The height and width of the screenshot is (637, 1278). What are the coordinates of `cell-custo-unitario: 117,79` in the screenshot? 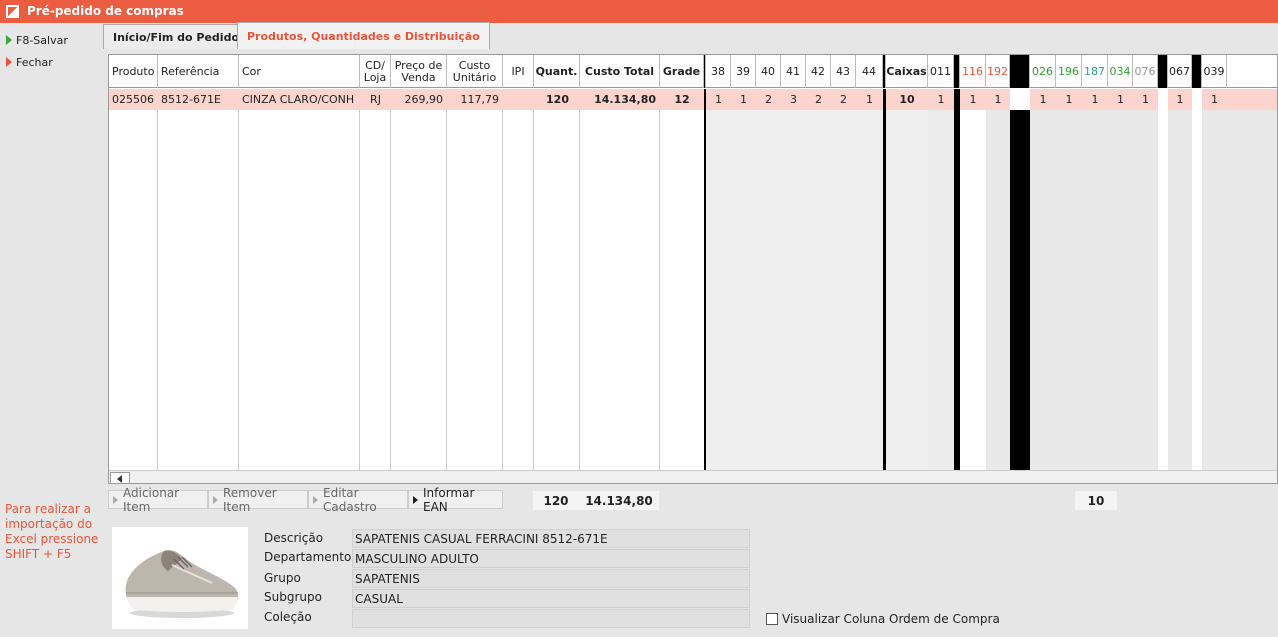 It's located at (475, 99).